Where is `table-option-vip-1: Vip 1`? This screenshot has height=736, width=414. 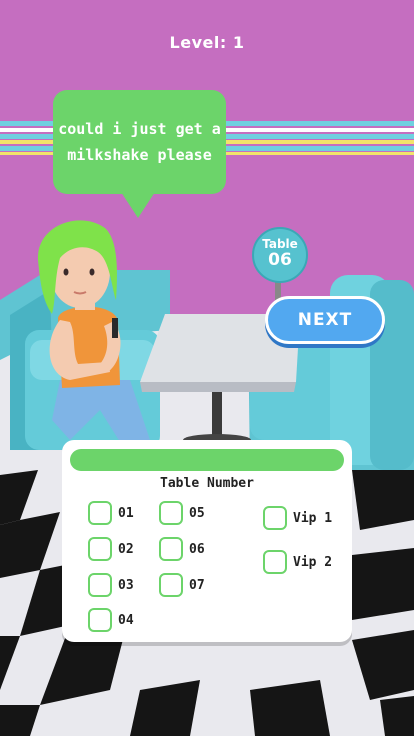
table-option-vip-1: Vip 1 is located at coordinates (297, 518).